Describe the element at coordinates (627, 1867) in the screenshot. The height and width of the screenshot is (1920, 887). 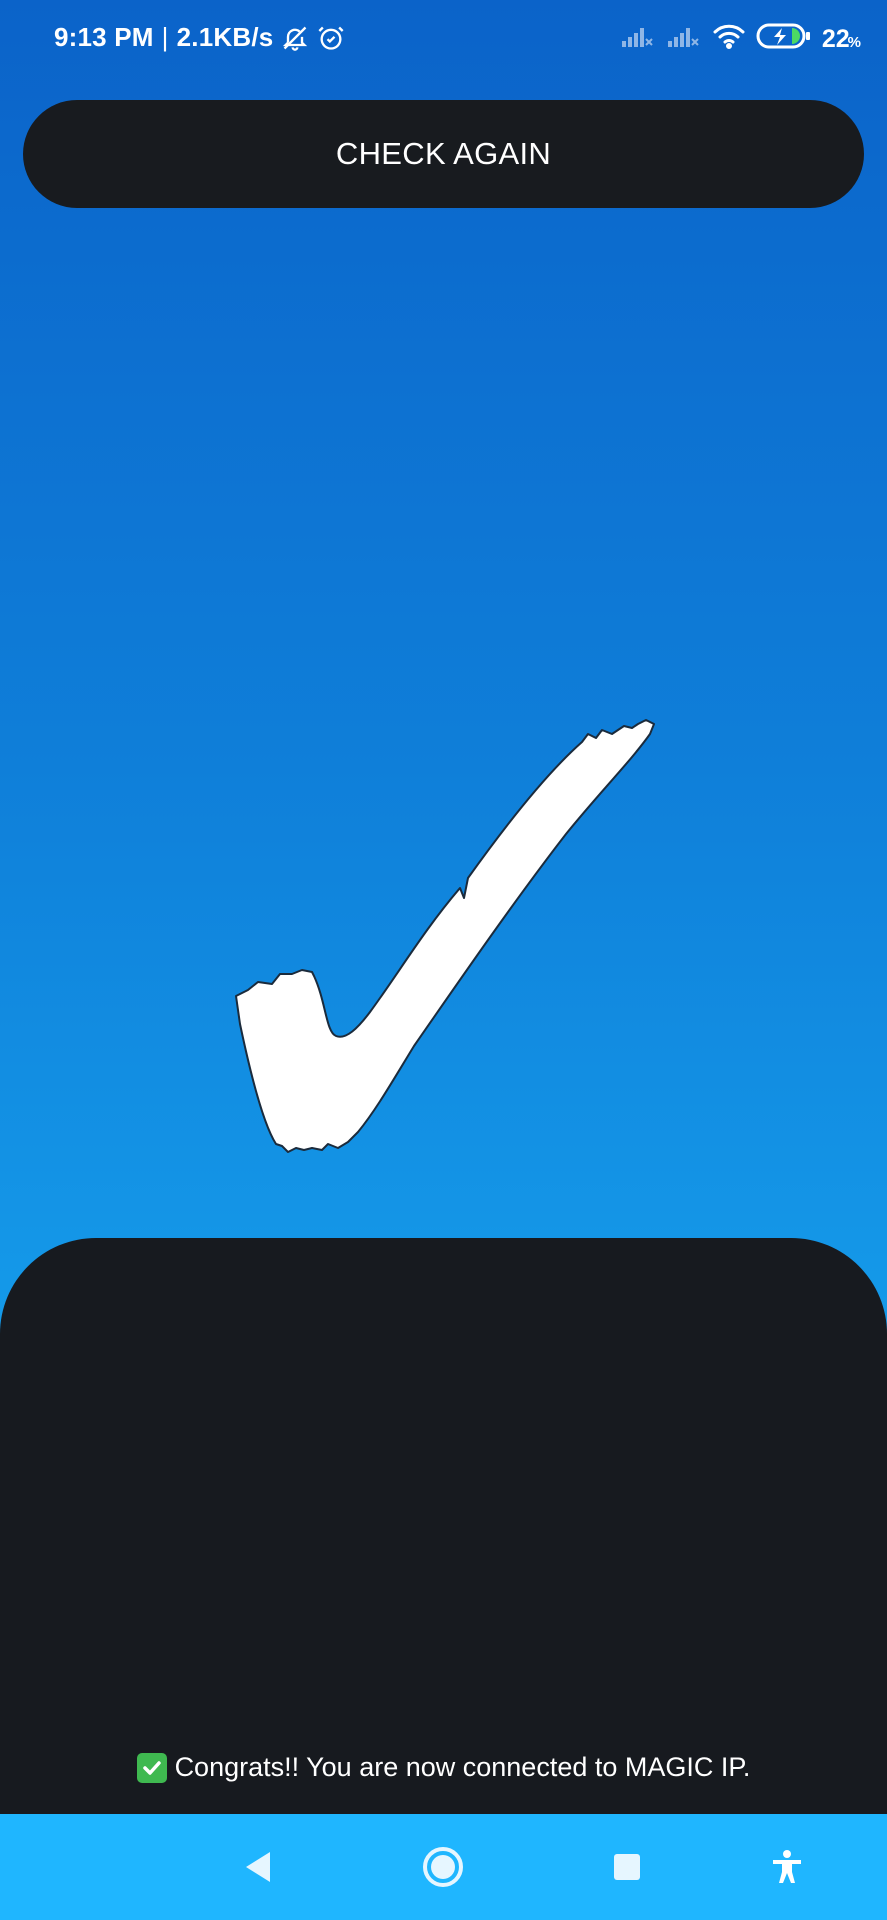
I see `recents-icon` at that location.